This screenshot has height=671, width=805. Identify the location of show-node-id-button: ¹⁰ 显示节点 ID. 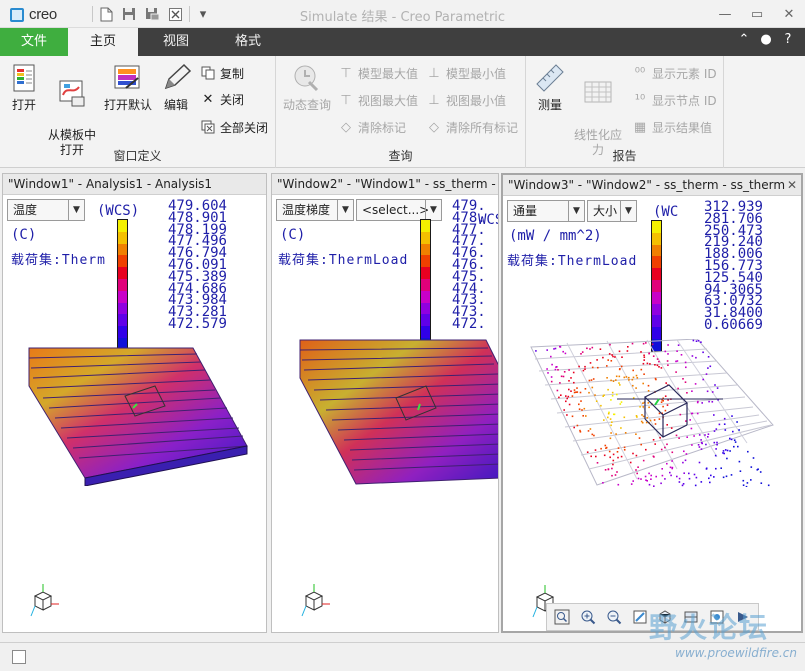
(674, 100).